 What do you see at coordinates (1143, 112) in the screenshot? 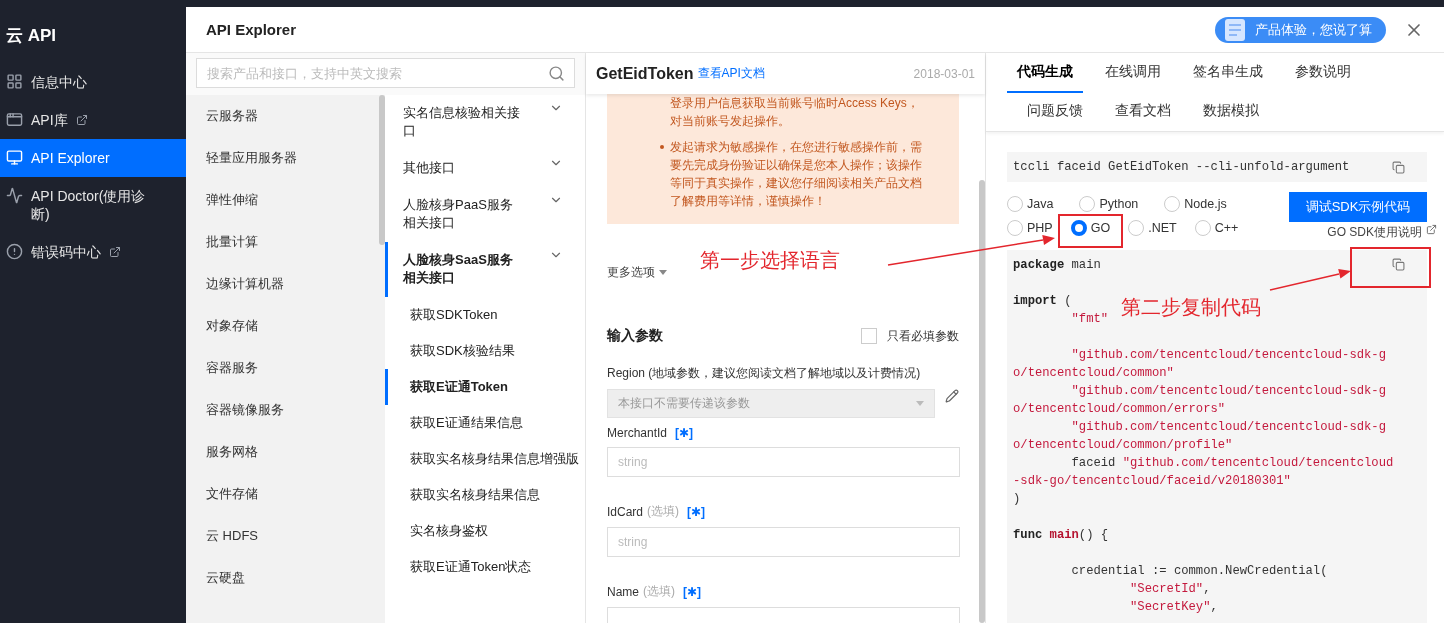
I see `tab: 查看文档` at bounding box center [1143, 112].